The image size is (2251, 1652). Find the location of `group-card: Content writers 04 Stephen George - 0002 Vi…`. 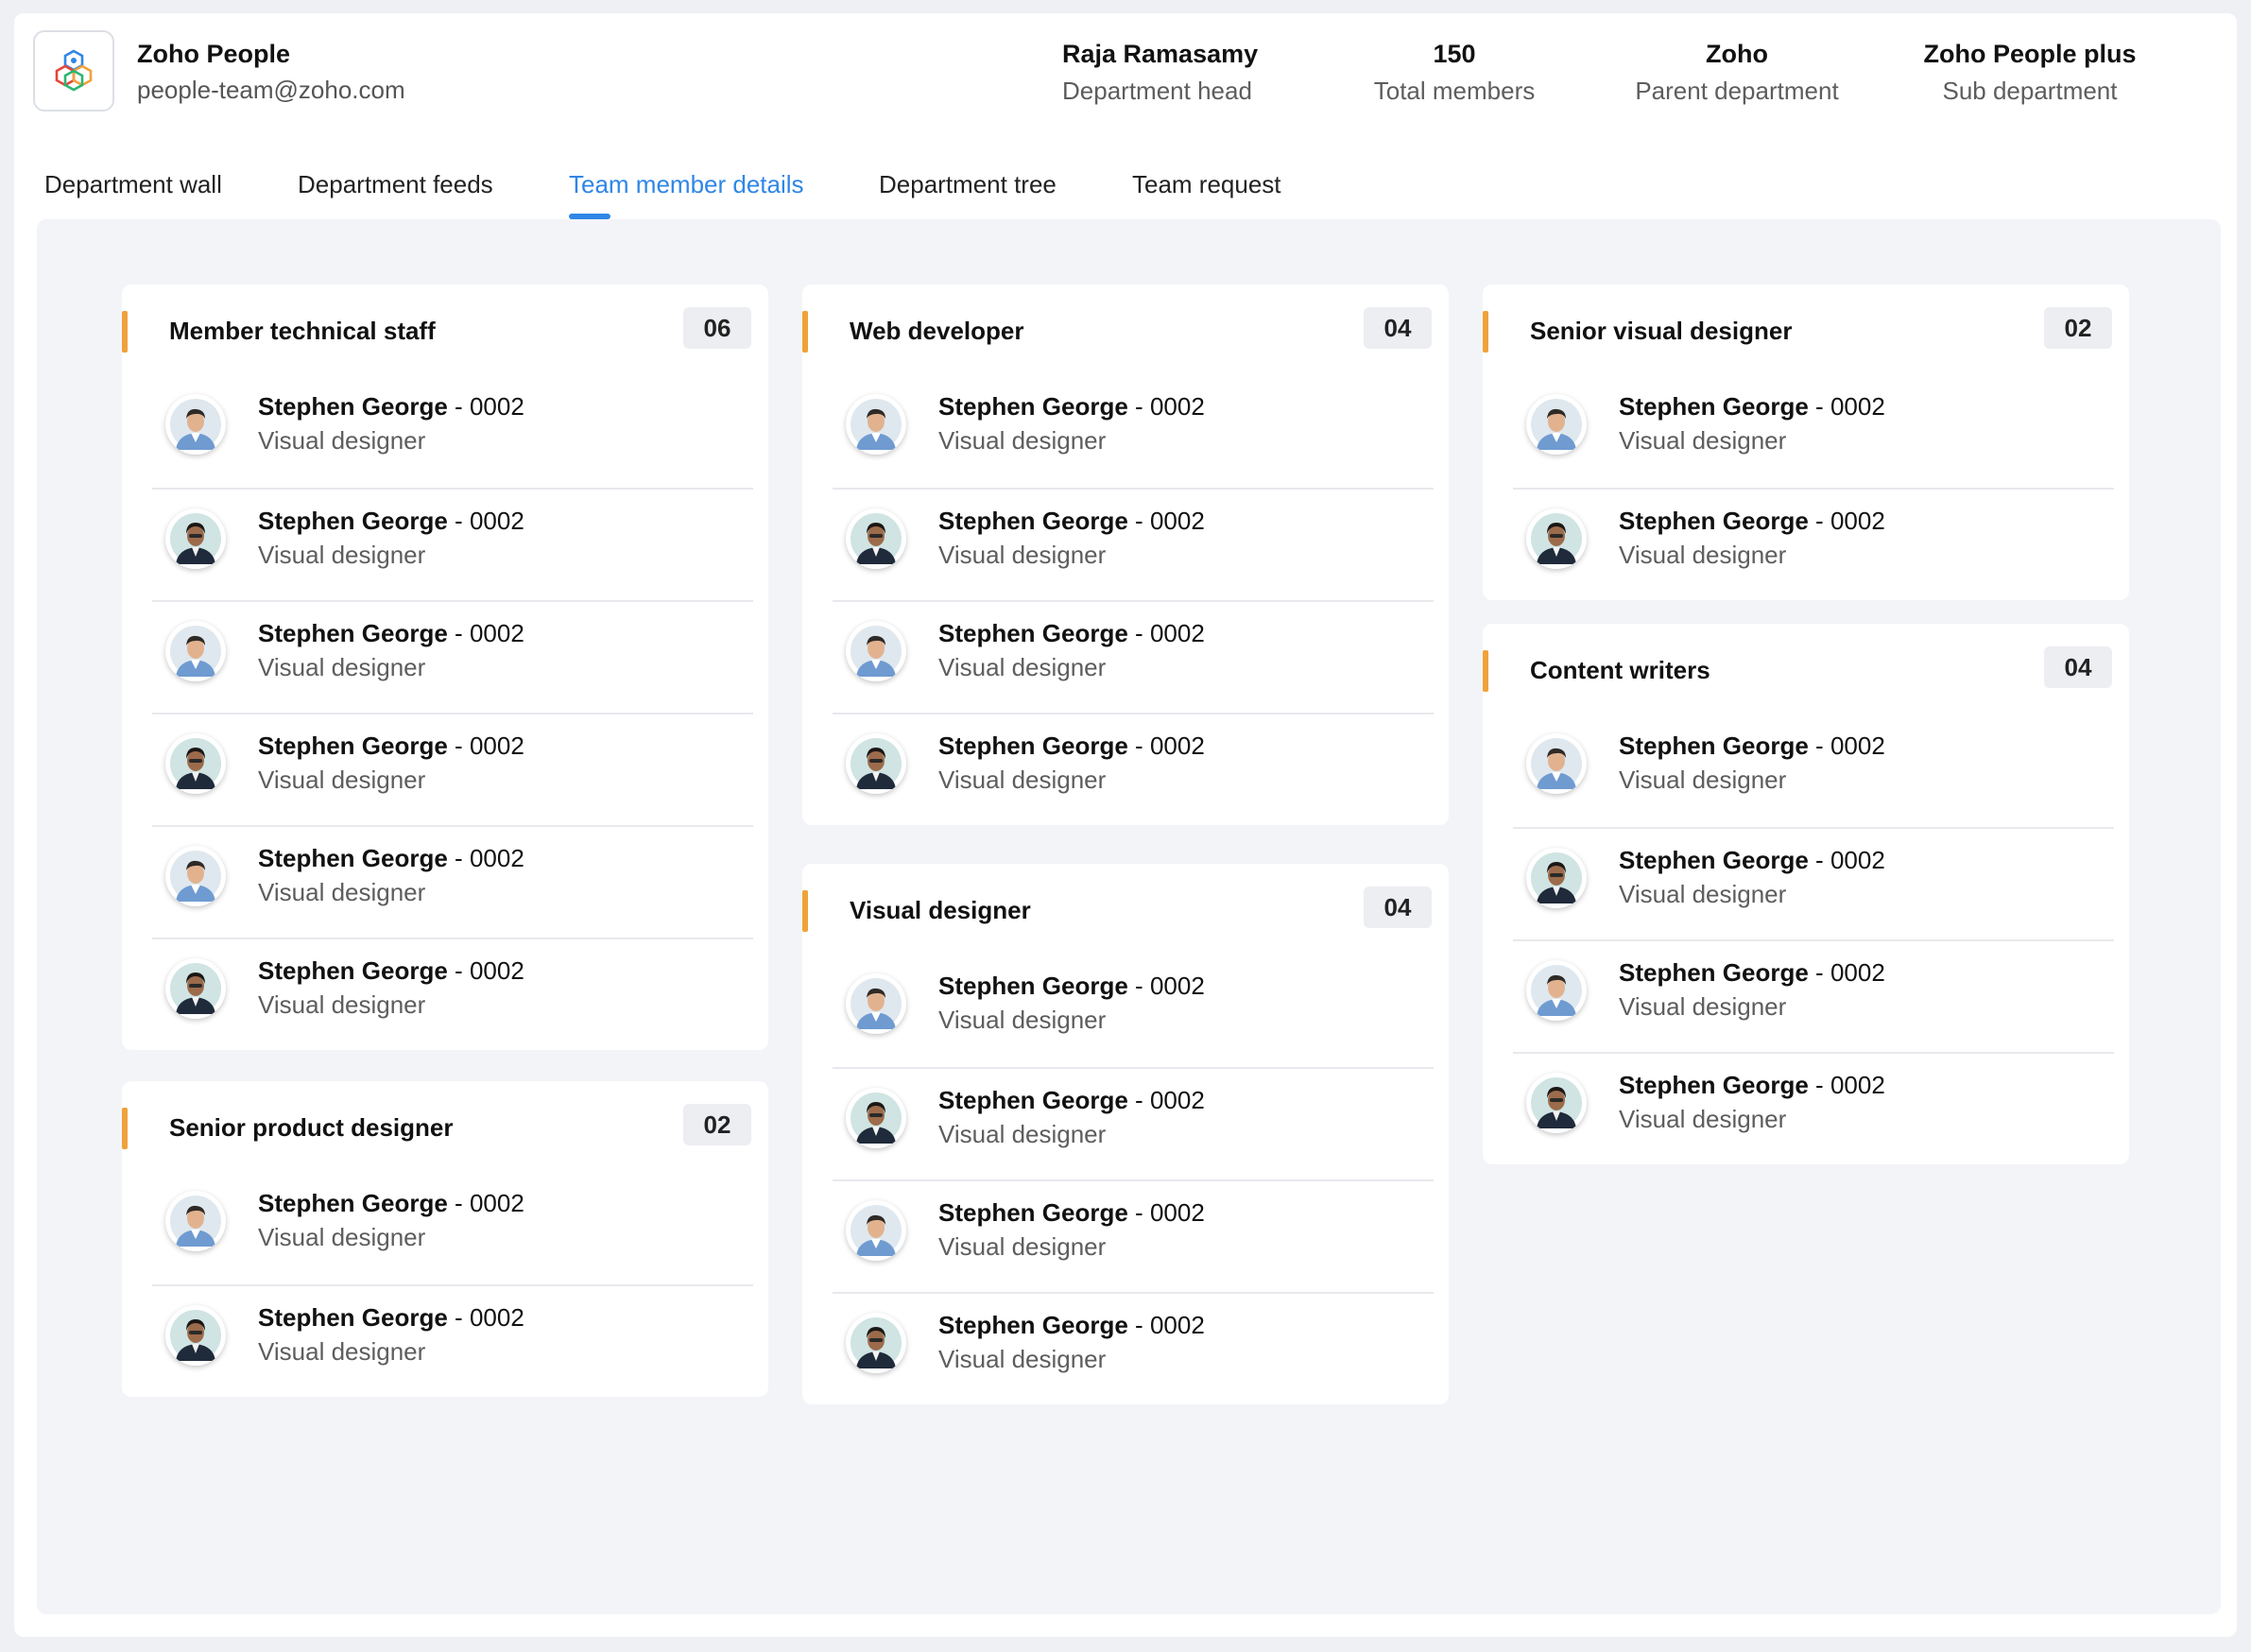

group-card: Content writers 04 Stephen George - 0002 Vi… is located at coordinates (1806, 894).